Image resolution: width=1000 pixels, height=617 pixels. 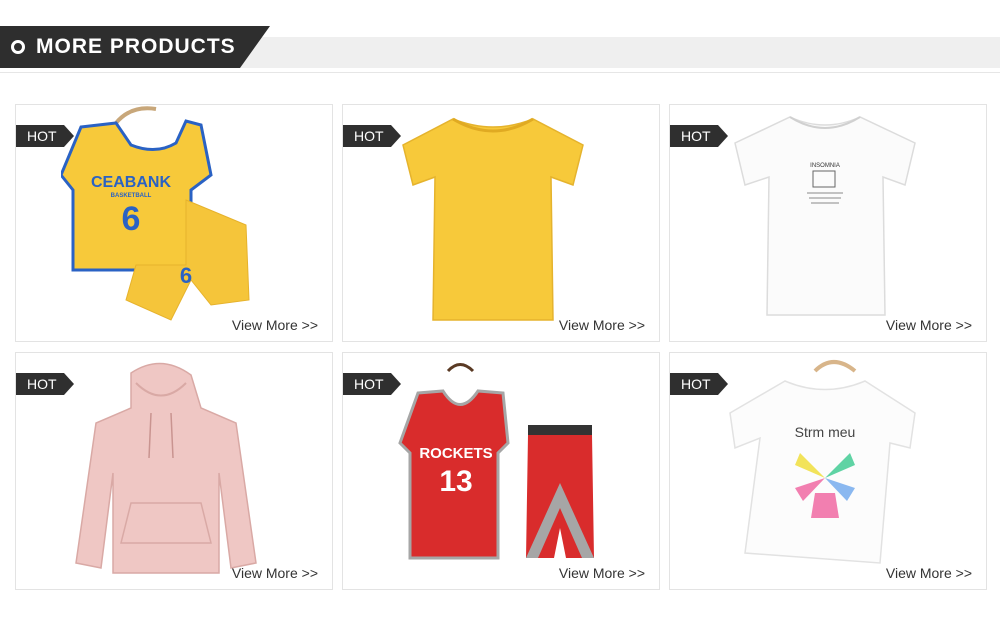 I want to click on svg-text: ROCKETS, so click(x=455, y=453).